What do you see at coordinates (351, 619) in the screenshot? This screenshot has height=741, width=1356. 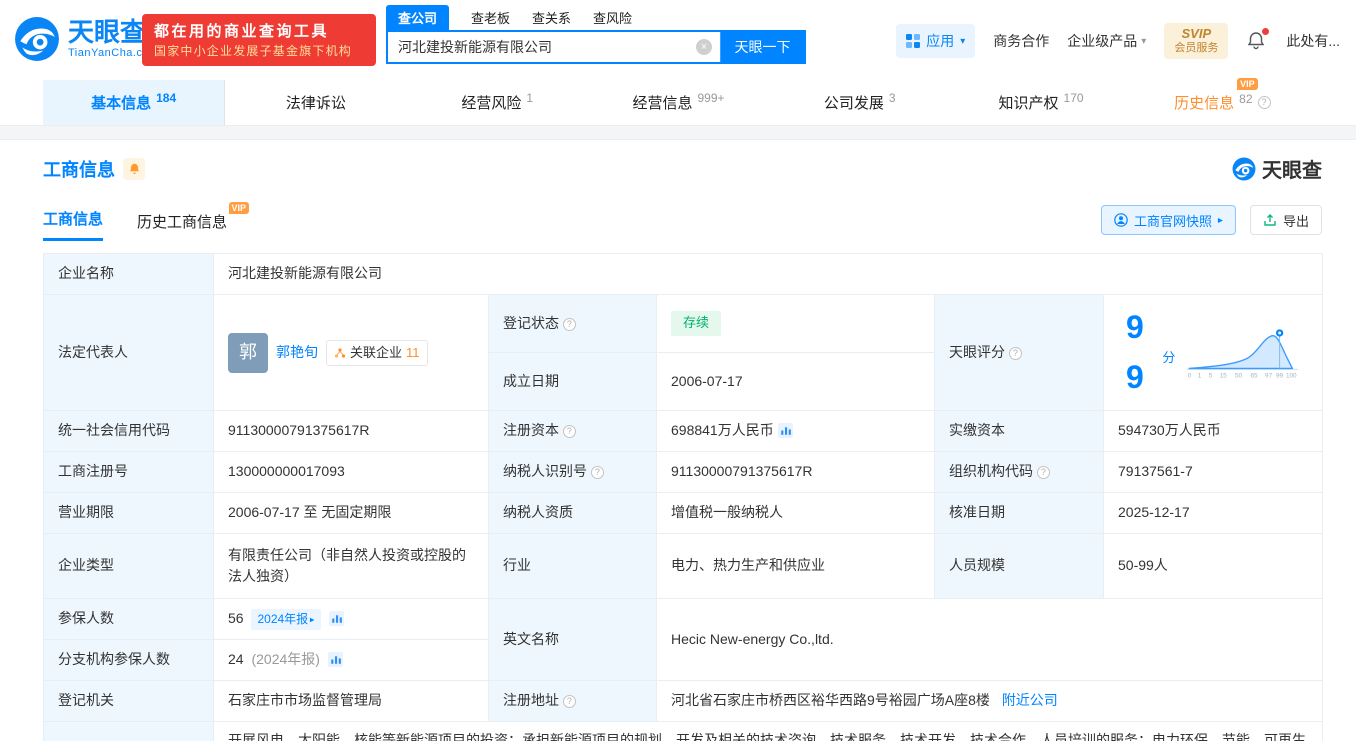 I see `insured-count-value: 56 2024年报 ▾` at bounding box center [351, 619].